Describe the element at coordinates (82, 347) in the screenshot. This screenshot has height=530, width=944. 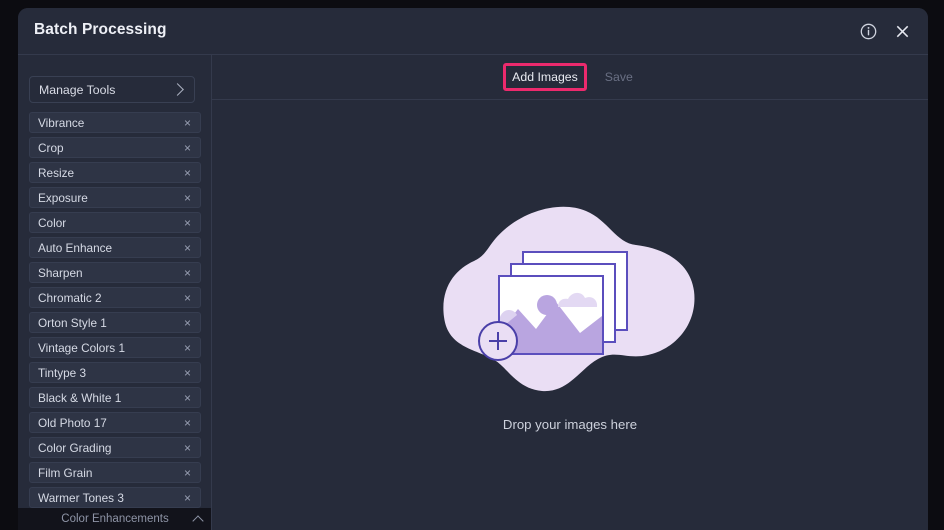
I see `tool-row-label: Vintage Colors 1` at that location.